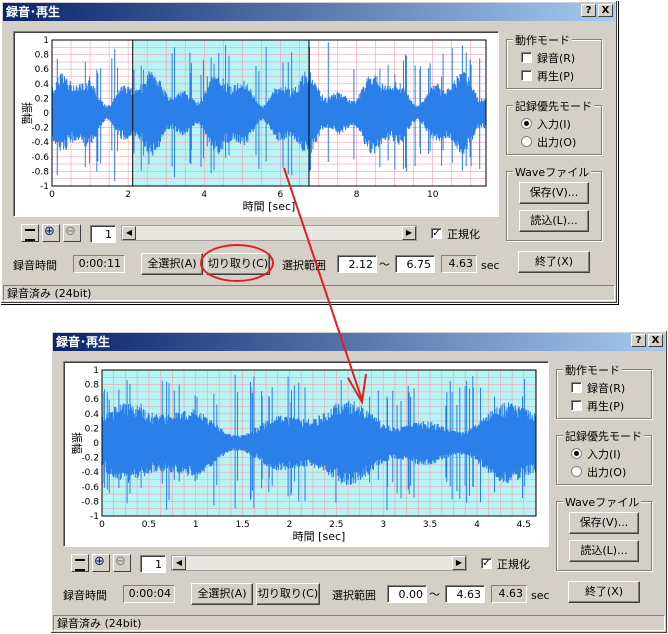 The height and width of the screenshot is (634, 668). What do you see at coordinates (433, 195) in the screenshot?
I see `x-tick-label: 10` at bounding box center [433, 195].